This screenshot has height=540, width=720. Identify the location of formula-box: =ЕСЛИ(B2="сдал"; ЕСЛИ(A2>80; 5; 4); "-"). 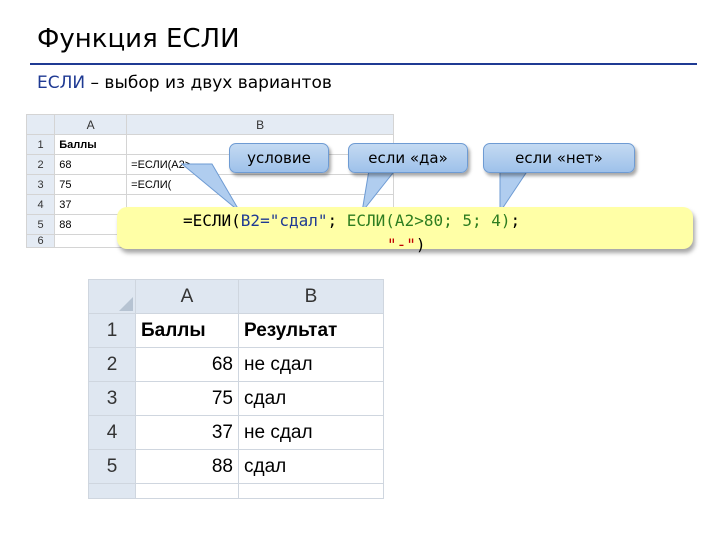
(405, 230).